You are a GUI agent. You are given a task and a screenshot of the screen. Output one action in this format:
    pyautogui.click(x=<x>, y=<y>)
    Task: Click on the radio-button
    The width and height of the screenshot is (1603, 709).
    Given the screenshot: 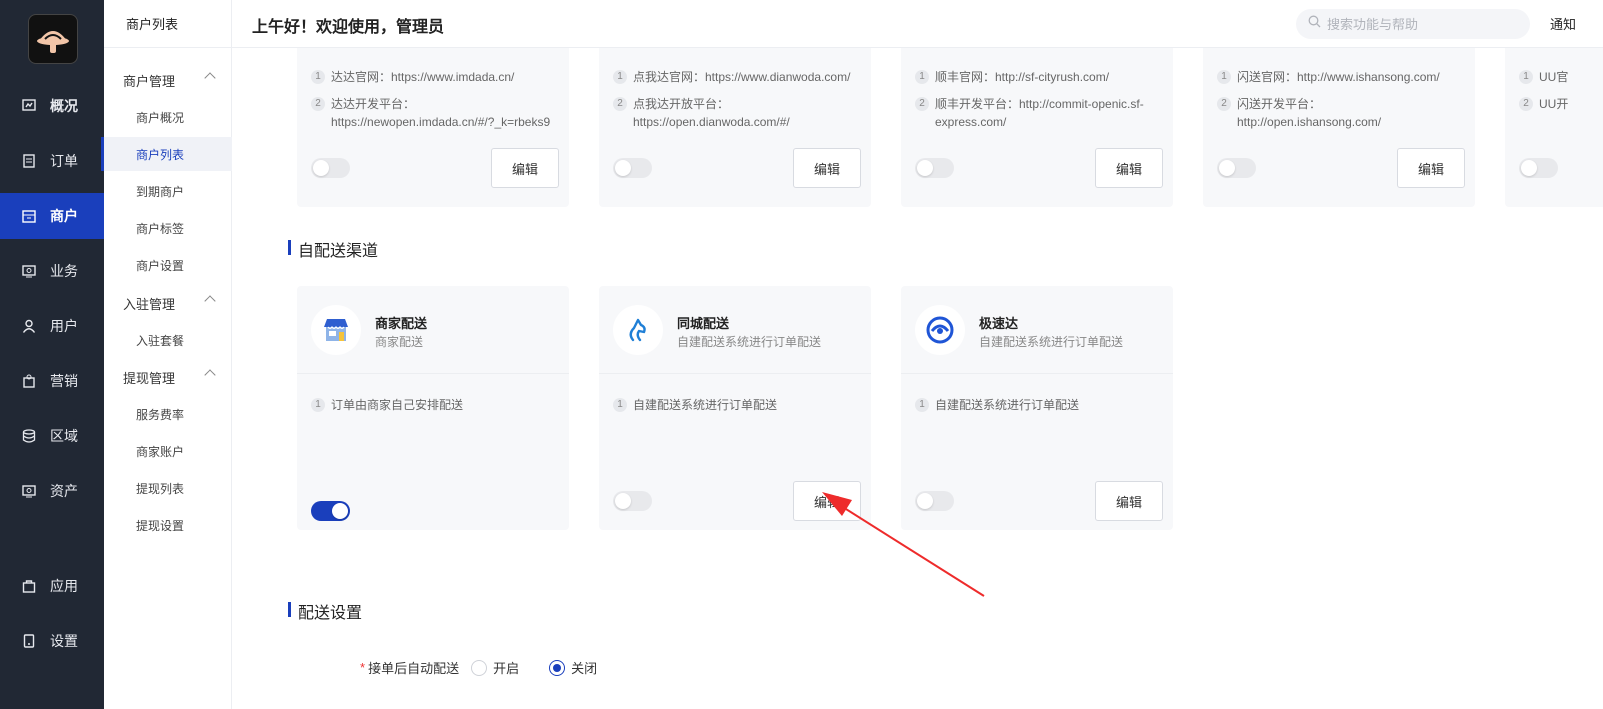 What is the action you would take?
    pyautogui.click(x=479, y=667)
    